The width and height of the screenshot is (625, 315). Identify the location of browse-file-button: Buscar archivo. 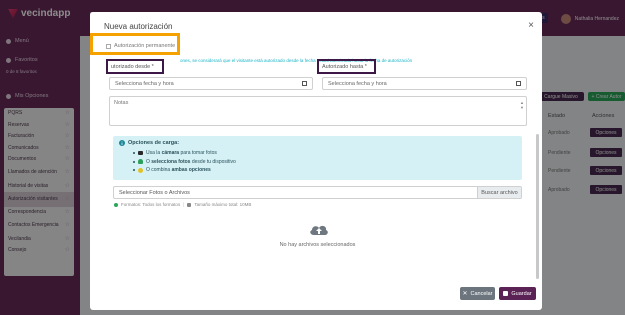
(499, 192).